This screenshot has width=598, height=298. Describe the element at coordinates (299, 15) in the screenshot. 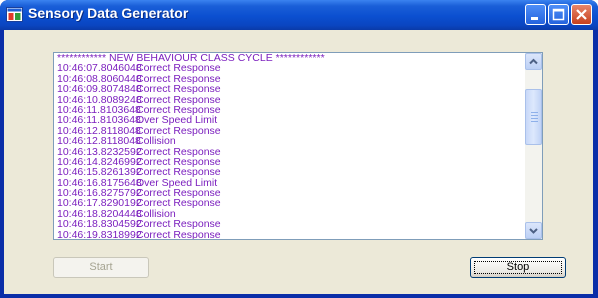

I see `title-bar: Sensory Data Generator` at that location.